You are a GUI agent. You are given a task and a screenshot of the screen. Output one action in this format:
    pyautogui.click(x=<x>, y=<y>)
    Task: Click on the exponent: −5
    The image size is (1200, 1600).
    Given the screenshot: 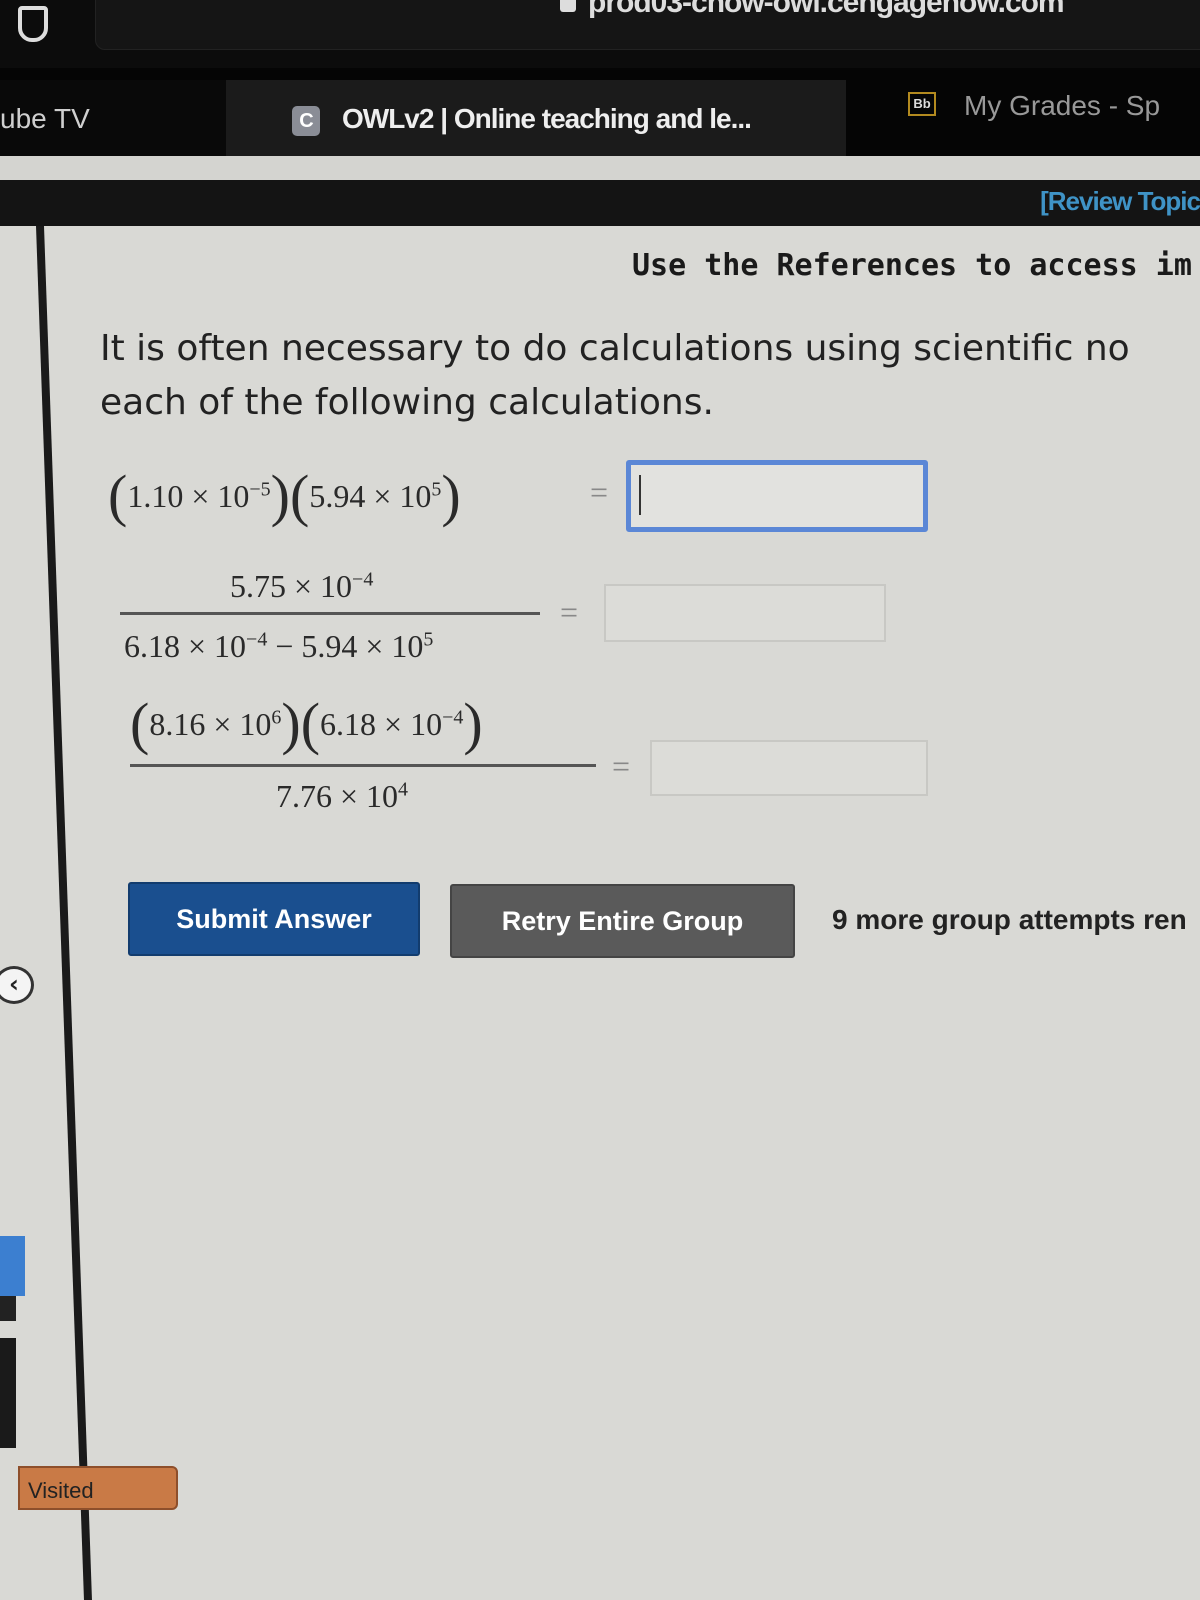 What is the action you would take?
    pyautogui.click(x=260, y=489)
    